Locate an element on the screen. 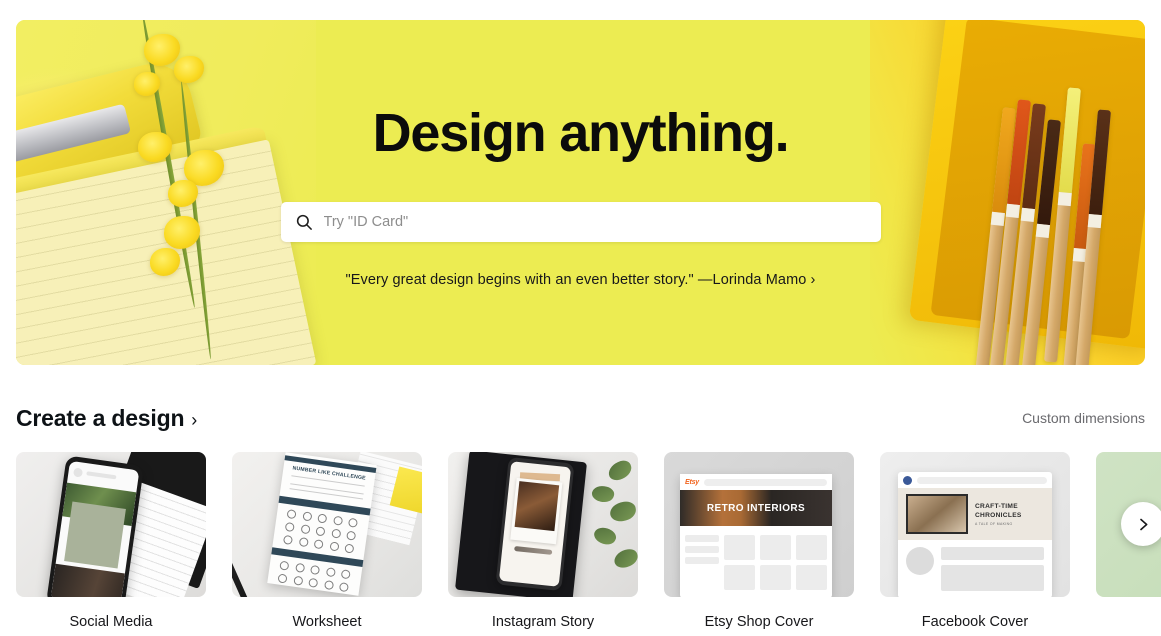 The image size is (1161, 636). facebook-logo-icon is located at coordinates (907, 480).